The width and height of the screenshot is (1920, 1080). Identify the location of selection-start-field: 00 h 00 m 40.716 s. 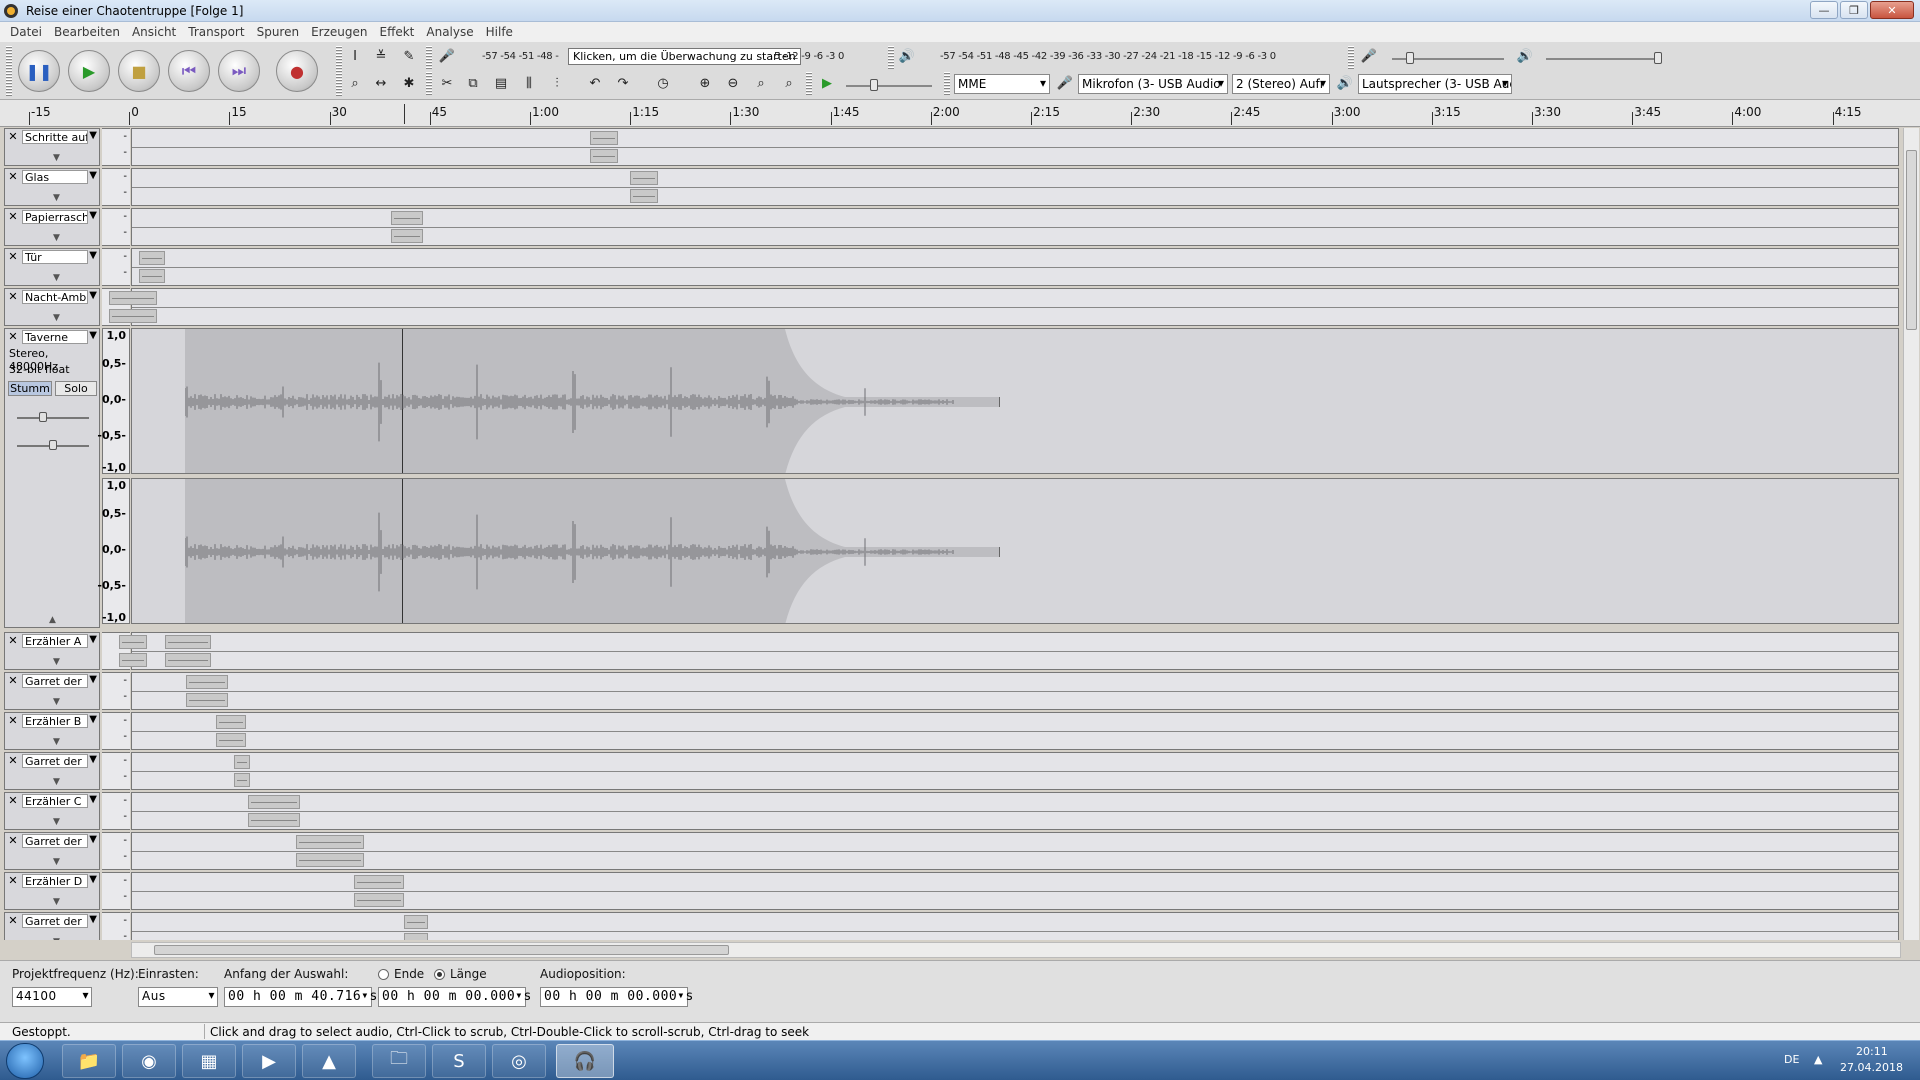
(300, 997).